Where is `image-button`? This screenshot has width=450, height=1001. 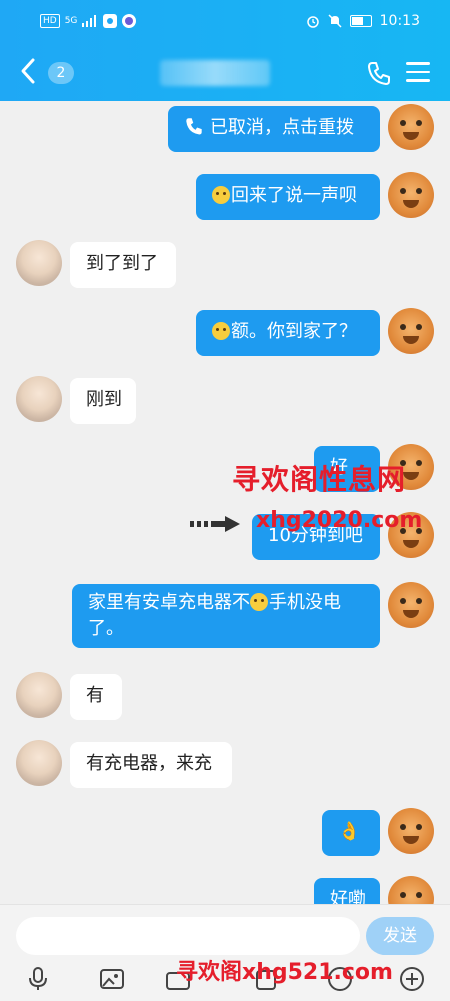
image-button is located at coordinates (112, 979).